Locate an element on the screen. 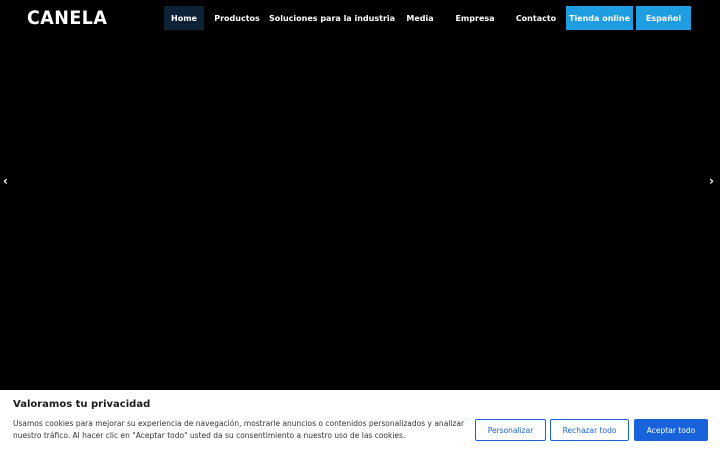 Image resolution: width=720 pixels, height=450 pixels. cookie-title: Valoramos tu privacidad is located at coordinates (82, 404).